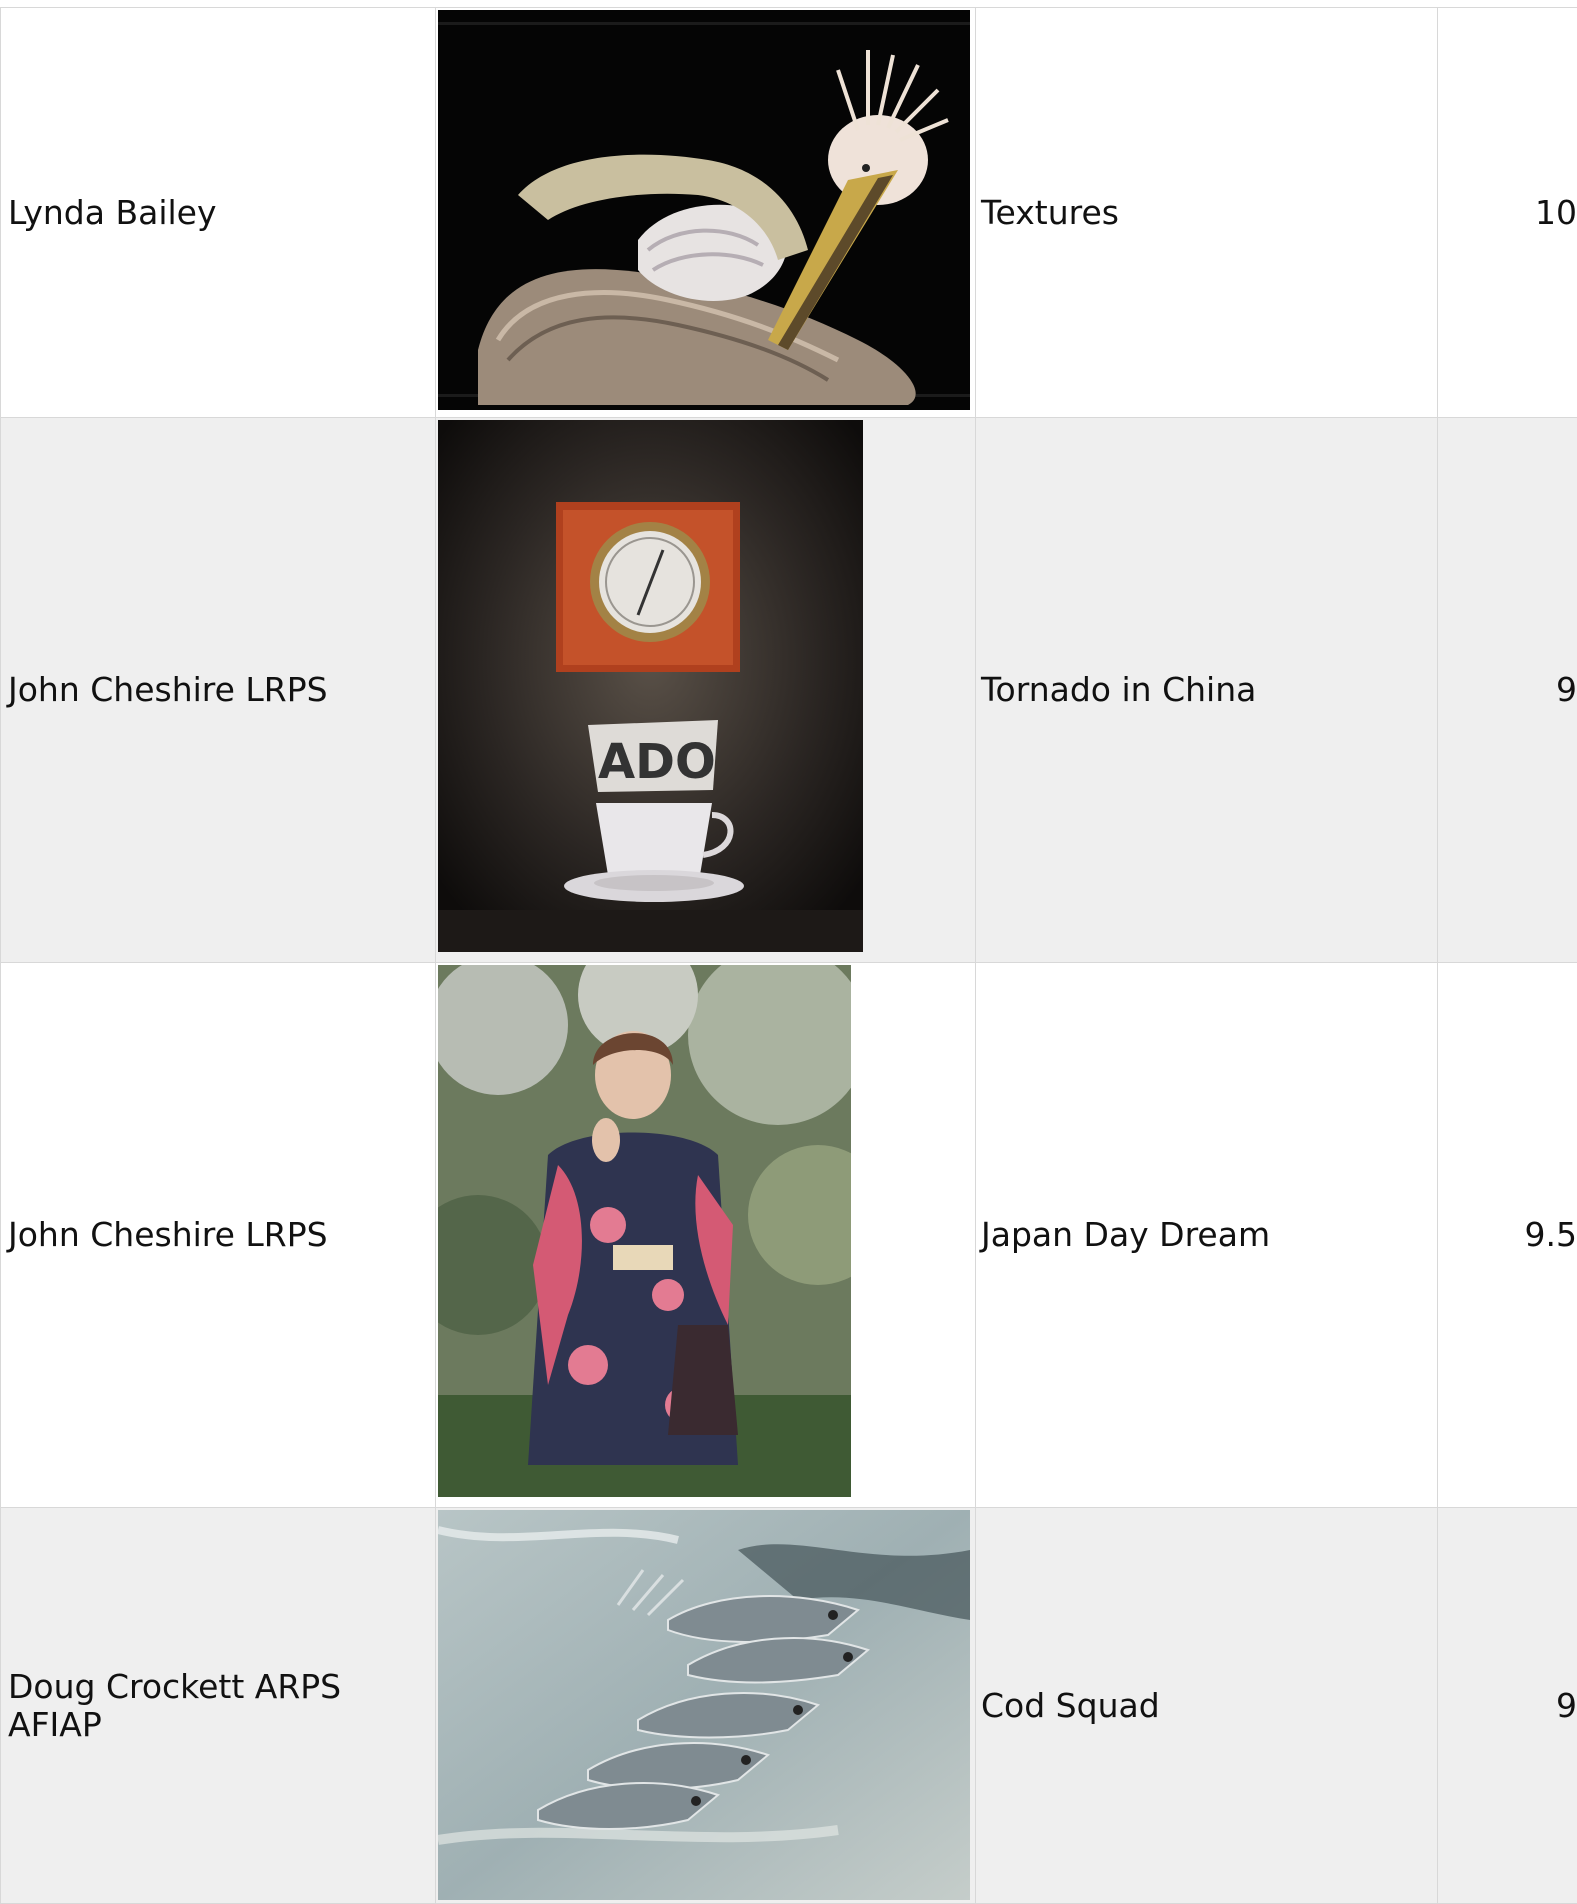  Describe the element at coordinates (650, 686) in the screenshot. I see `barometer-teacup-photo: ADO` at that location.